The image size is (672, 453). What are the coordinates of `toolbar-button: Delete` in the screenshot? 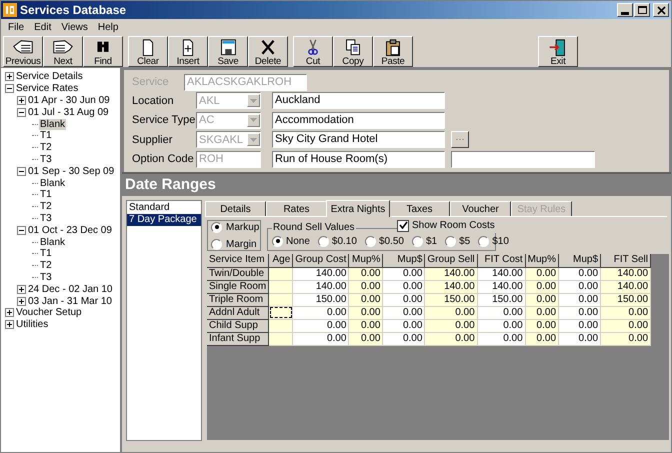 It's located at (268, 51).